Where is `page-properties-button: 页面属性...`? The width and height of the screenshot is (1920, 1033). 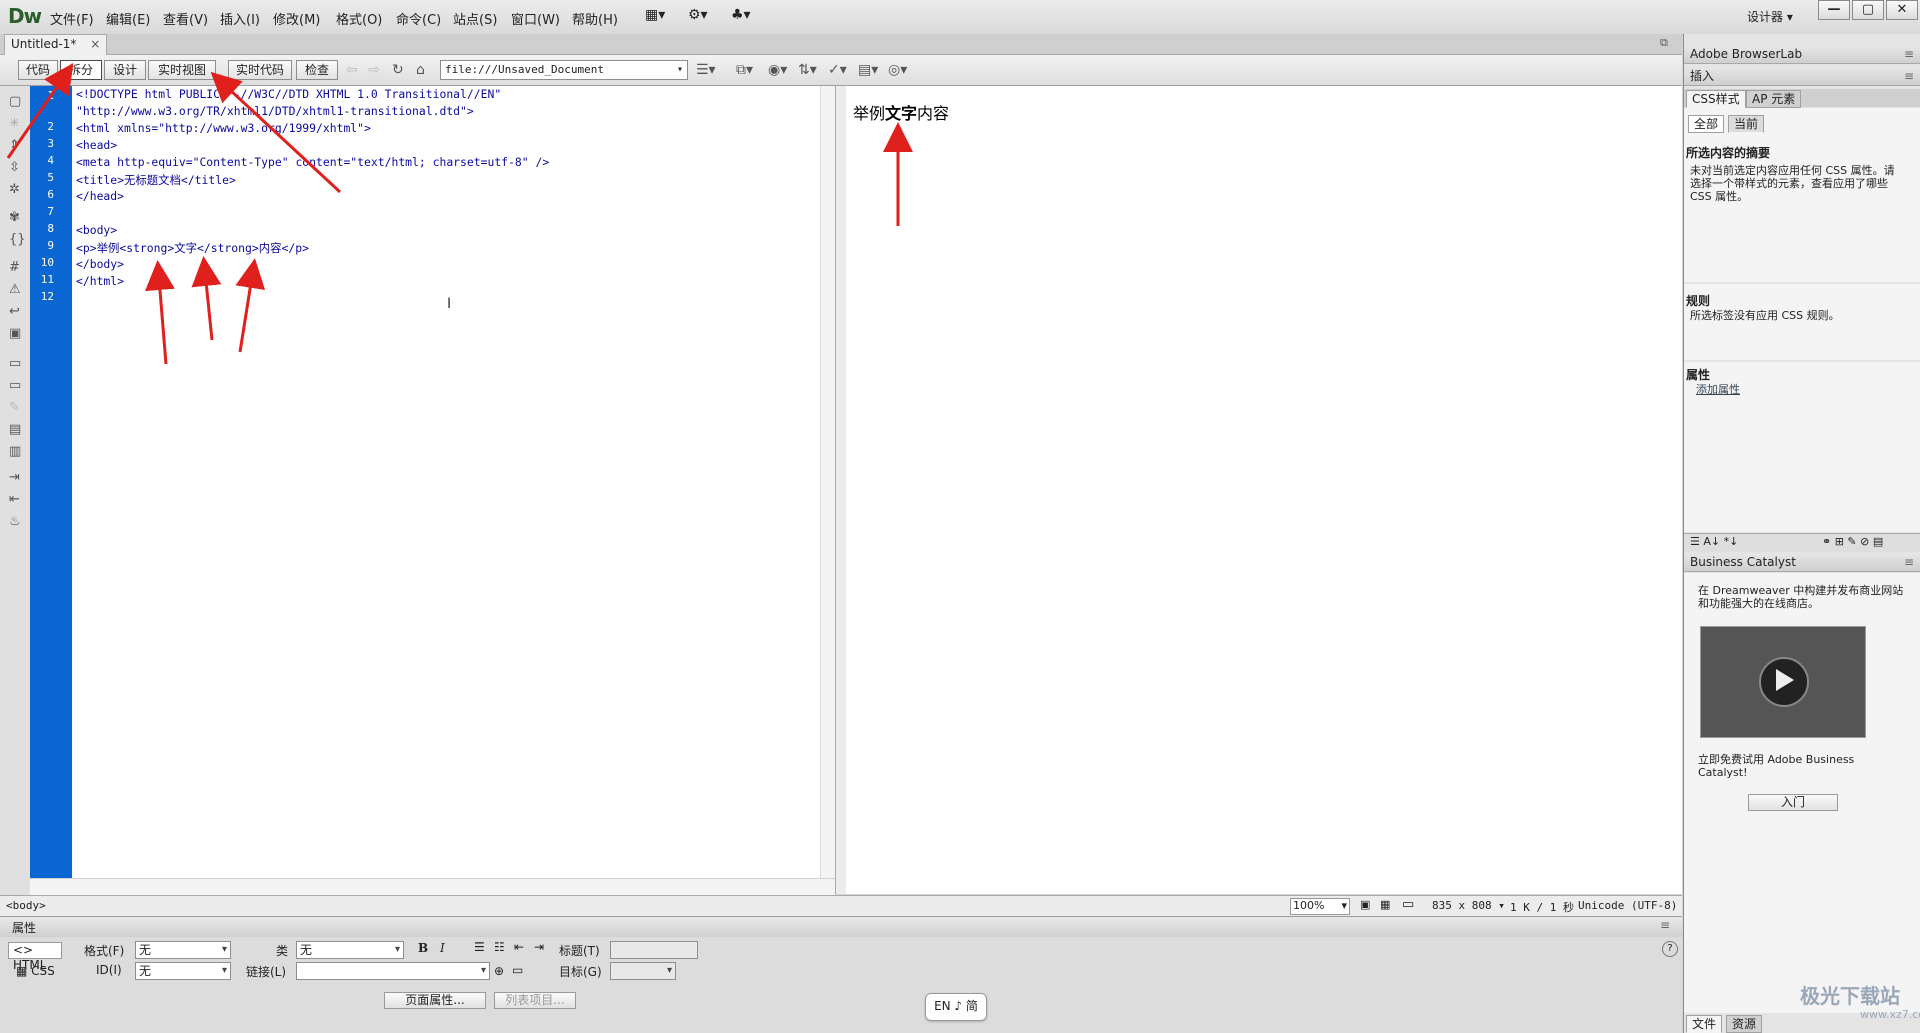
page-properties-button: 页面属性... is located at coordinates (435, 1000).